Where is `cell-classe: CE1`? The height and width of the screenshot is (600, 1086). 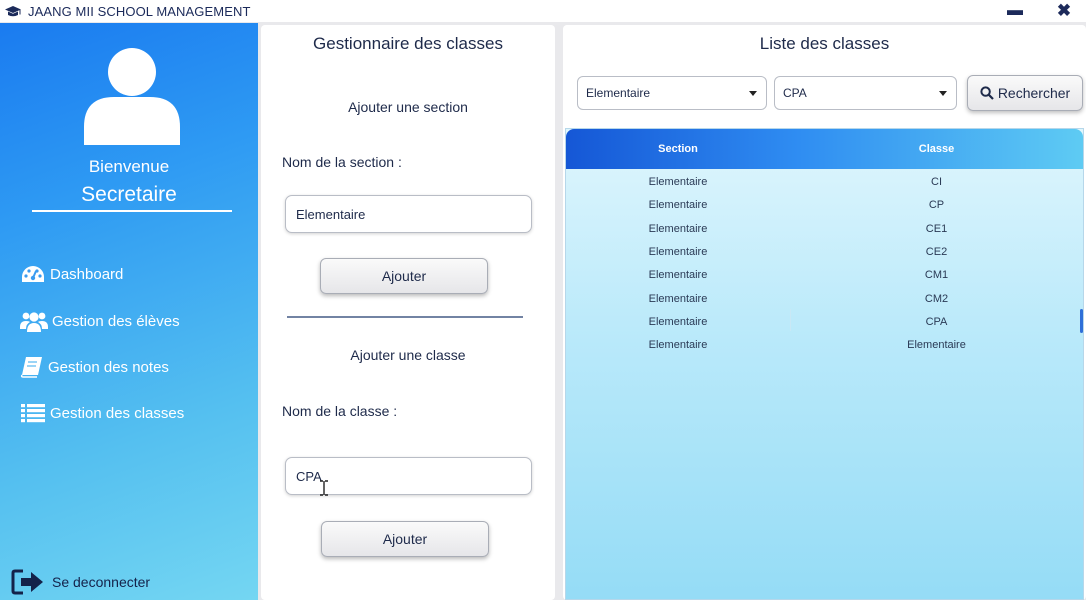
cell-classe: CE1 is located at coordinates (936, 228).